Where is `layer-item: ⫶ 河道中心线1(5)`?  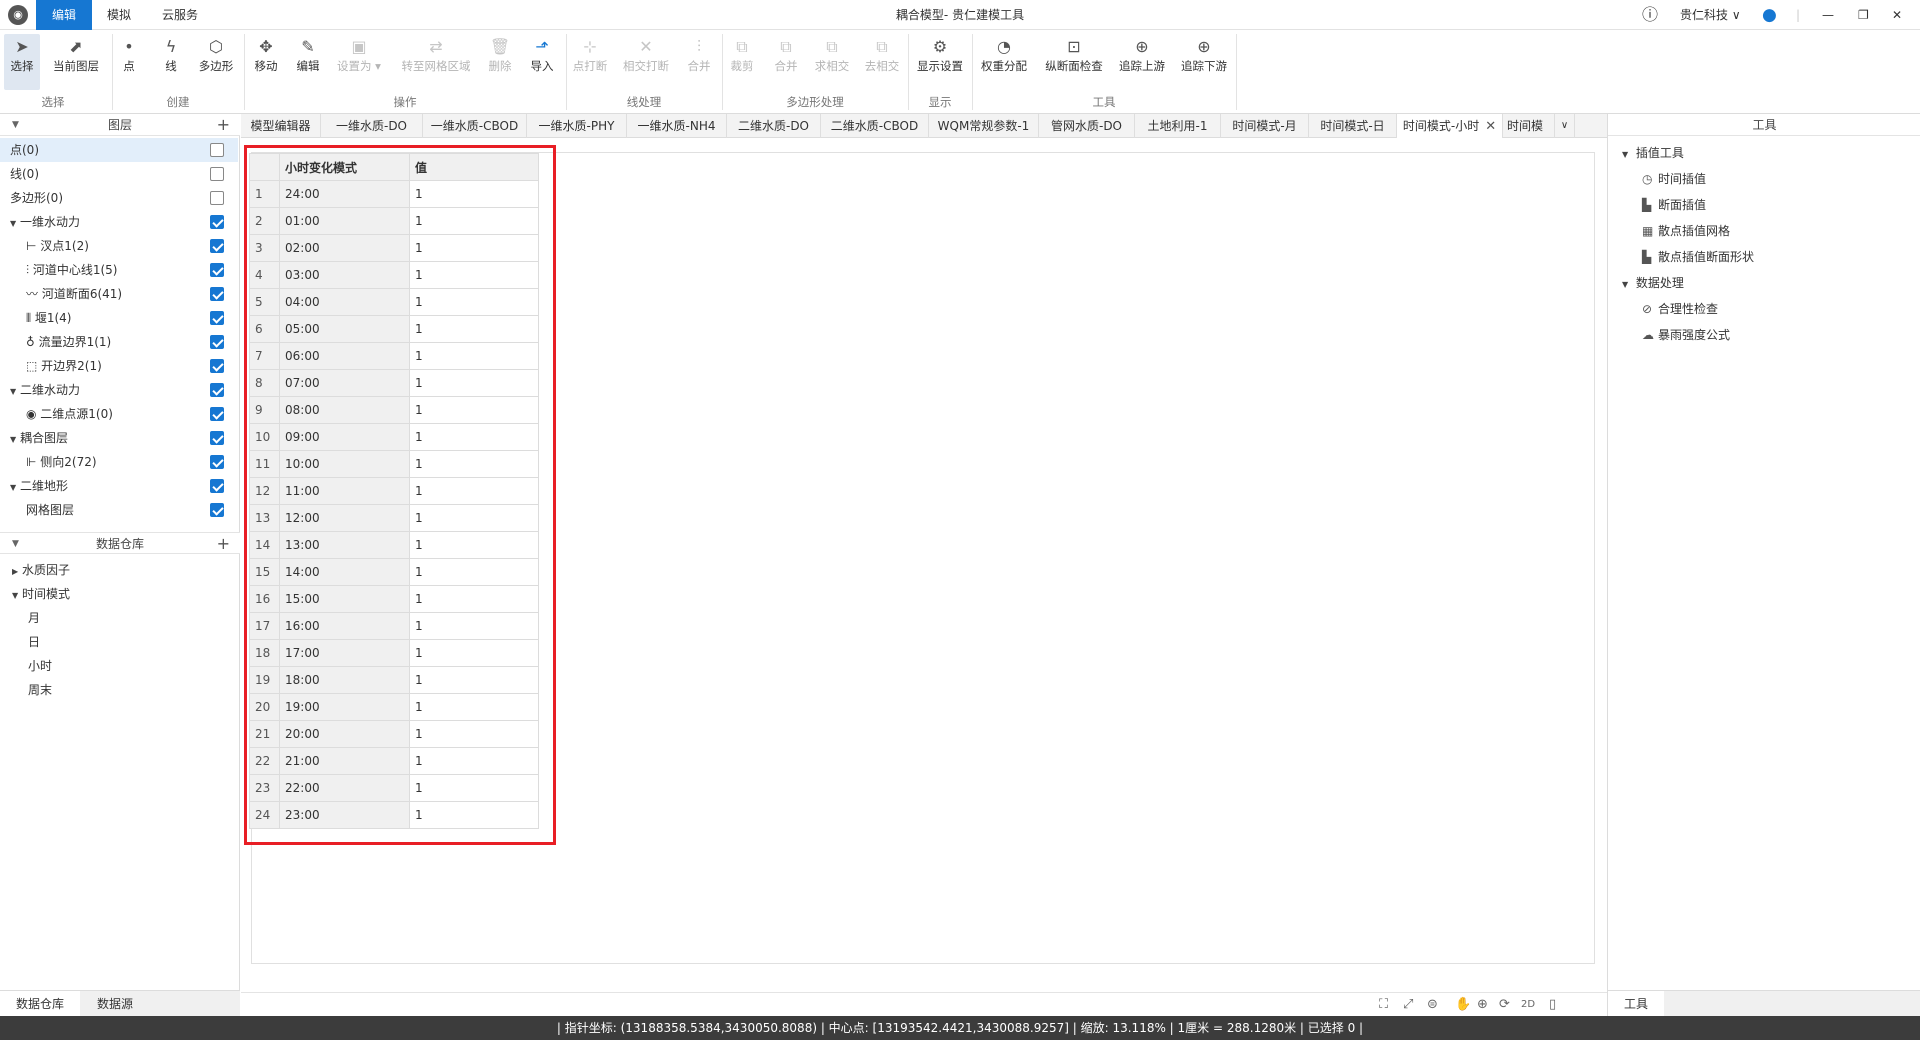 layer-item: ⫶ 河道中心线1(5) is located at coordinates (119, 270).